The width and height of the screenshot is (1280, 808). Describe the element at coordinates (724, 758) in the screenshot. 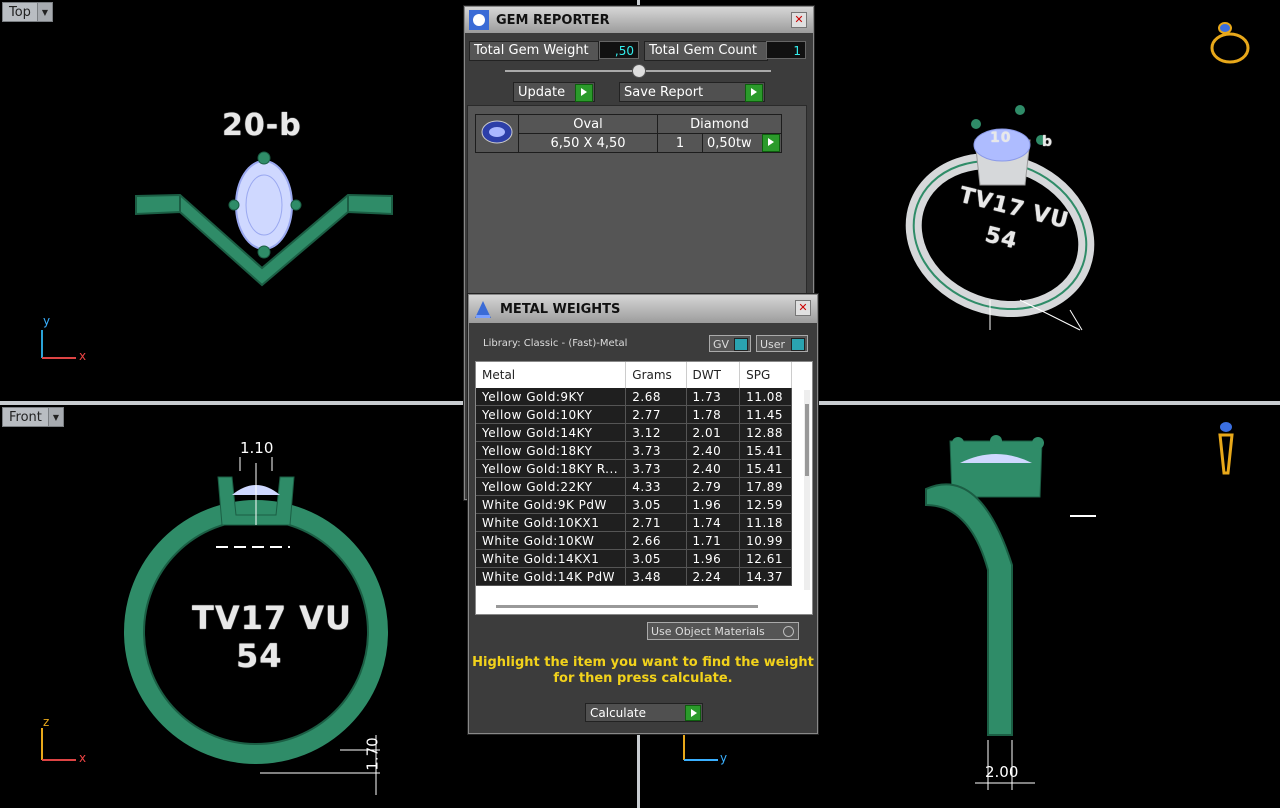

I see `axis-y-label: y` at that location.